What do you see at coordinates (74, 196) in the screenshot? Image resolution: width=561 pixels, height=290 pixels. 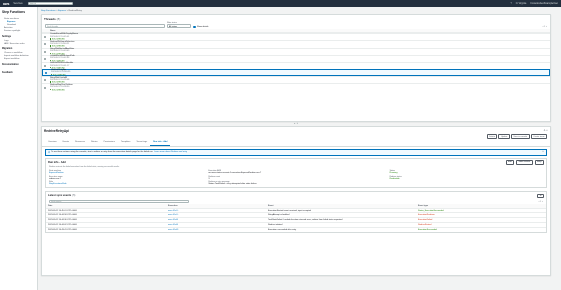 I see `events-count: (5)` at bounding box center [74, 196].